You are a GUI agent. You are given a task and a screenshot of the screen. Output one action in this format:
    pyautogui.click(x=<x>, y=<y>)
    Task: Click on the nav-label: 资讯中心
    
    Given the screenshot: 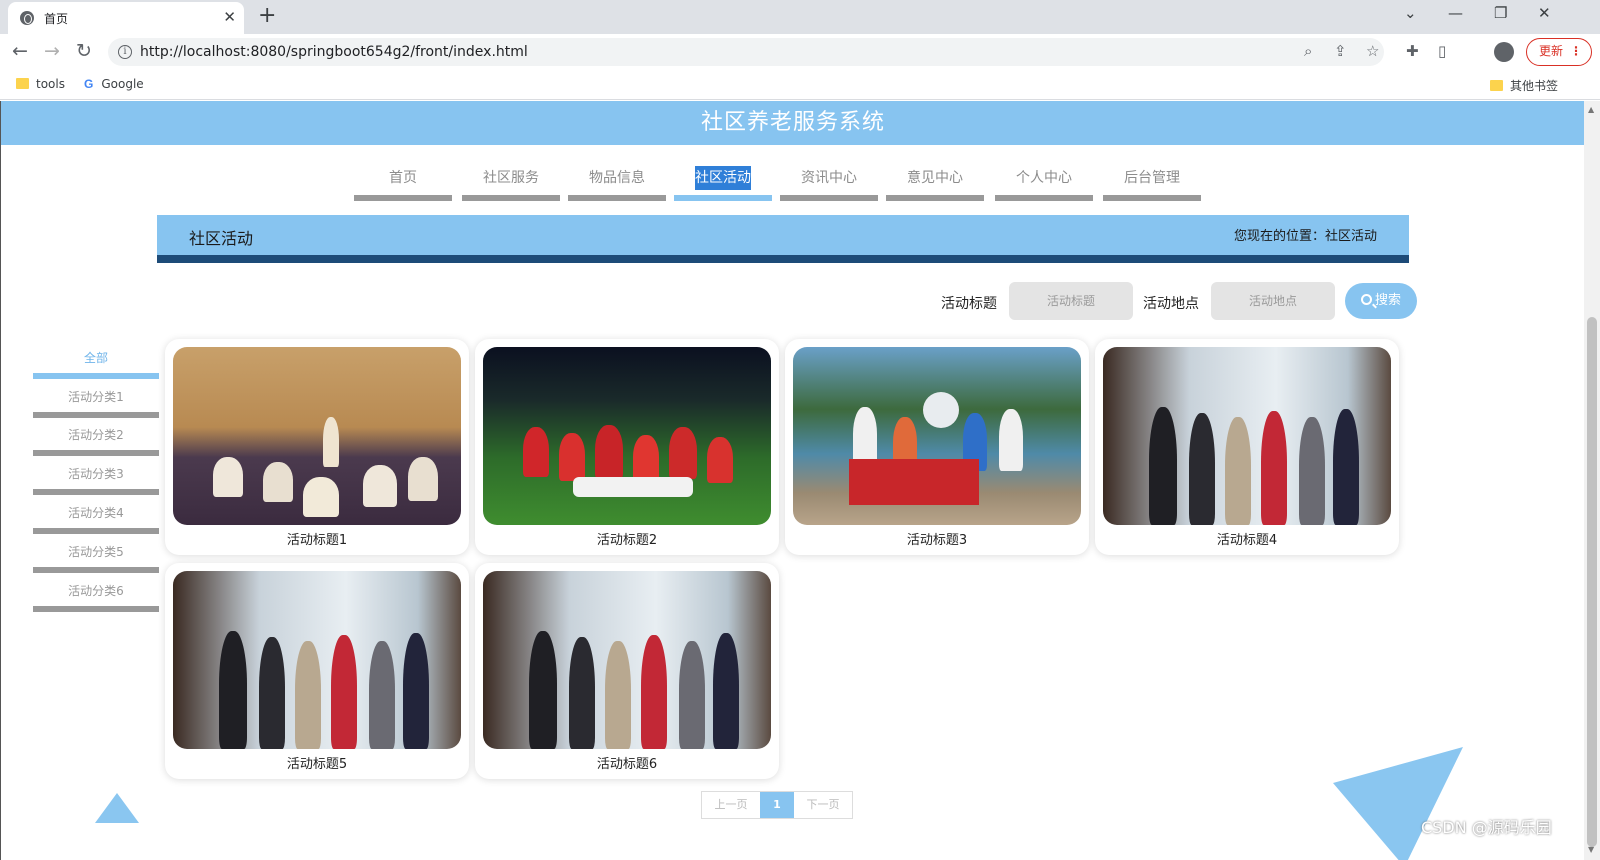 What is the action you would take?
    pyautogui.click(x=829, y=178)
    